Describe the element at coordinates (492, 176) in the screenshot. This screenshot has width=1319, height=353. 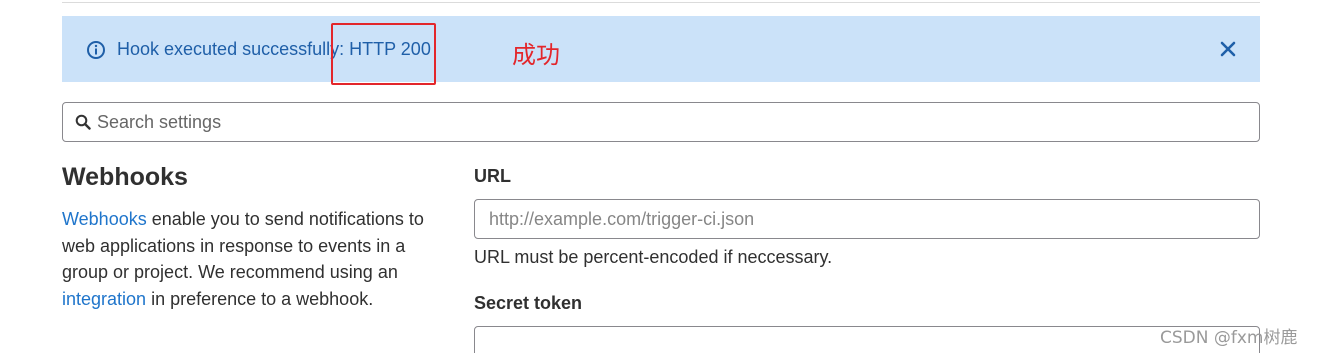
I see `url-label: URL` at that location.